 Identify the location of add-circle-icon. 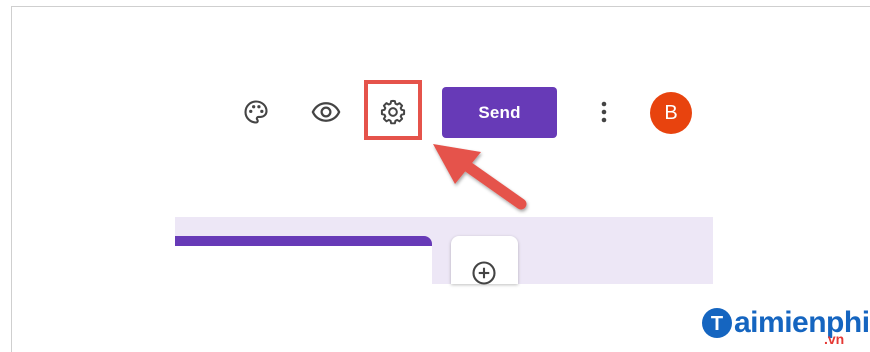
(484, 273).